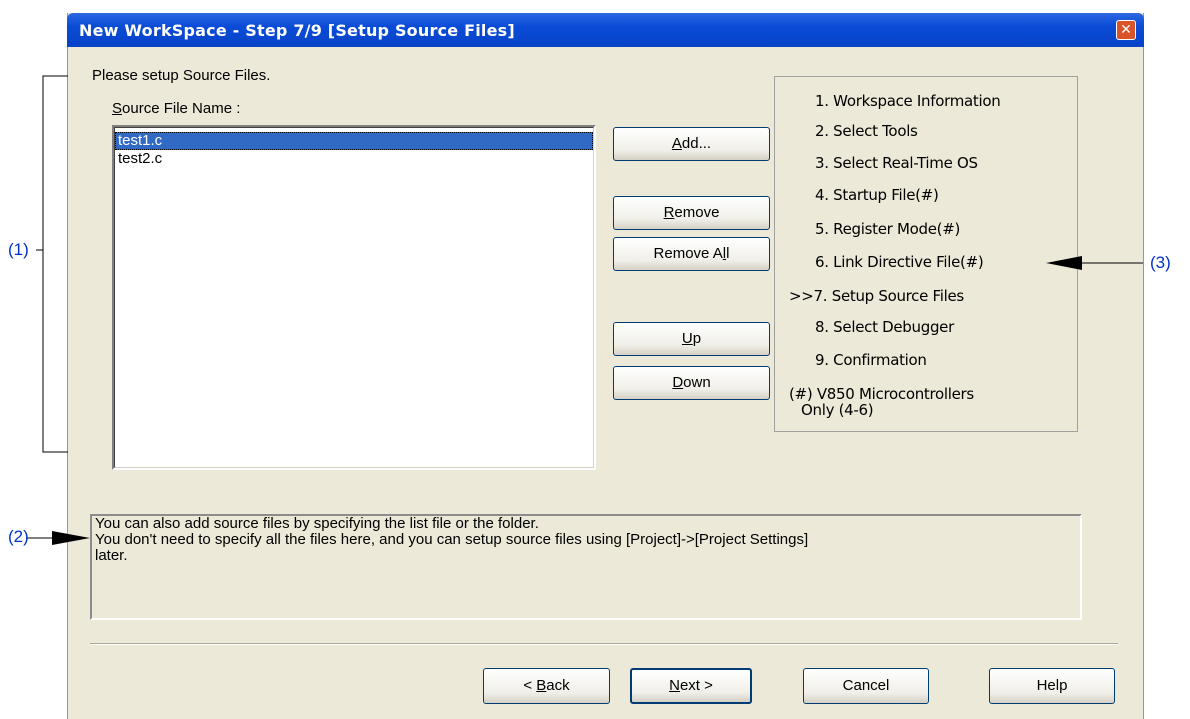 The image size is (1190, 719). What do you see at coordinates (71, 538) in the screenshot?
I see `arrow-2-head` at bounding box center [71, 538].